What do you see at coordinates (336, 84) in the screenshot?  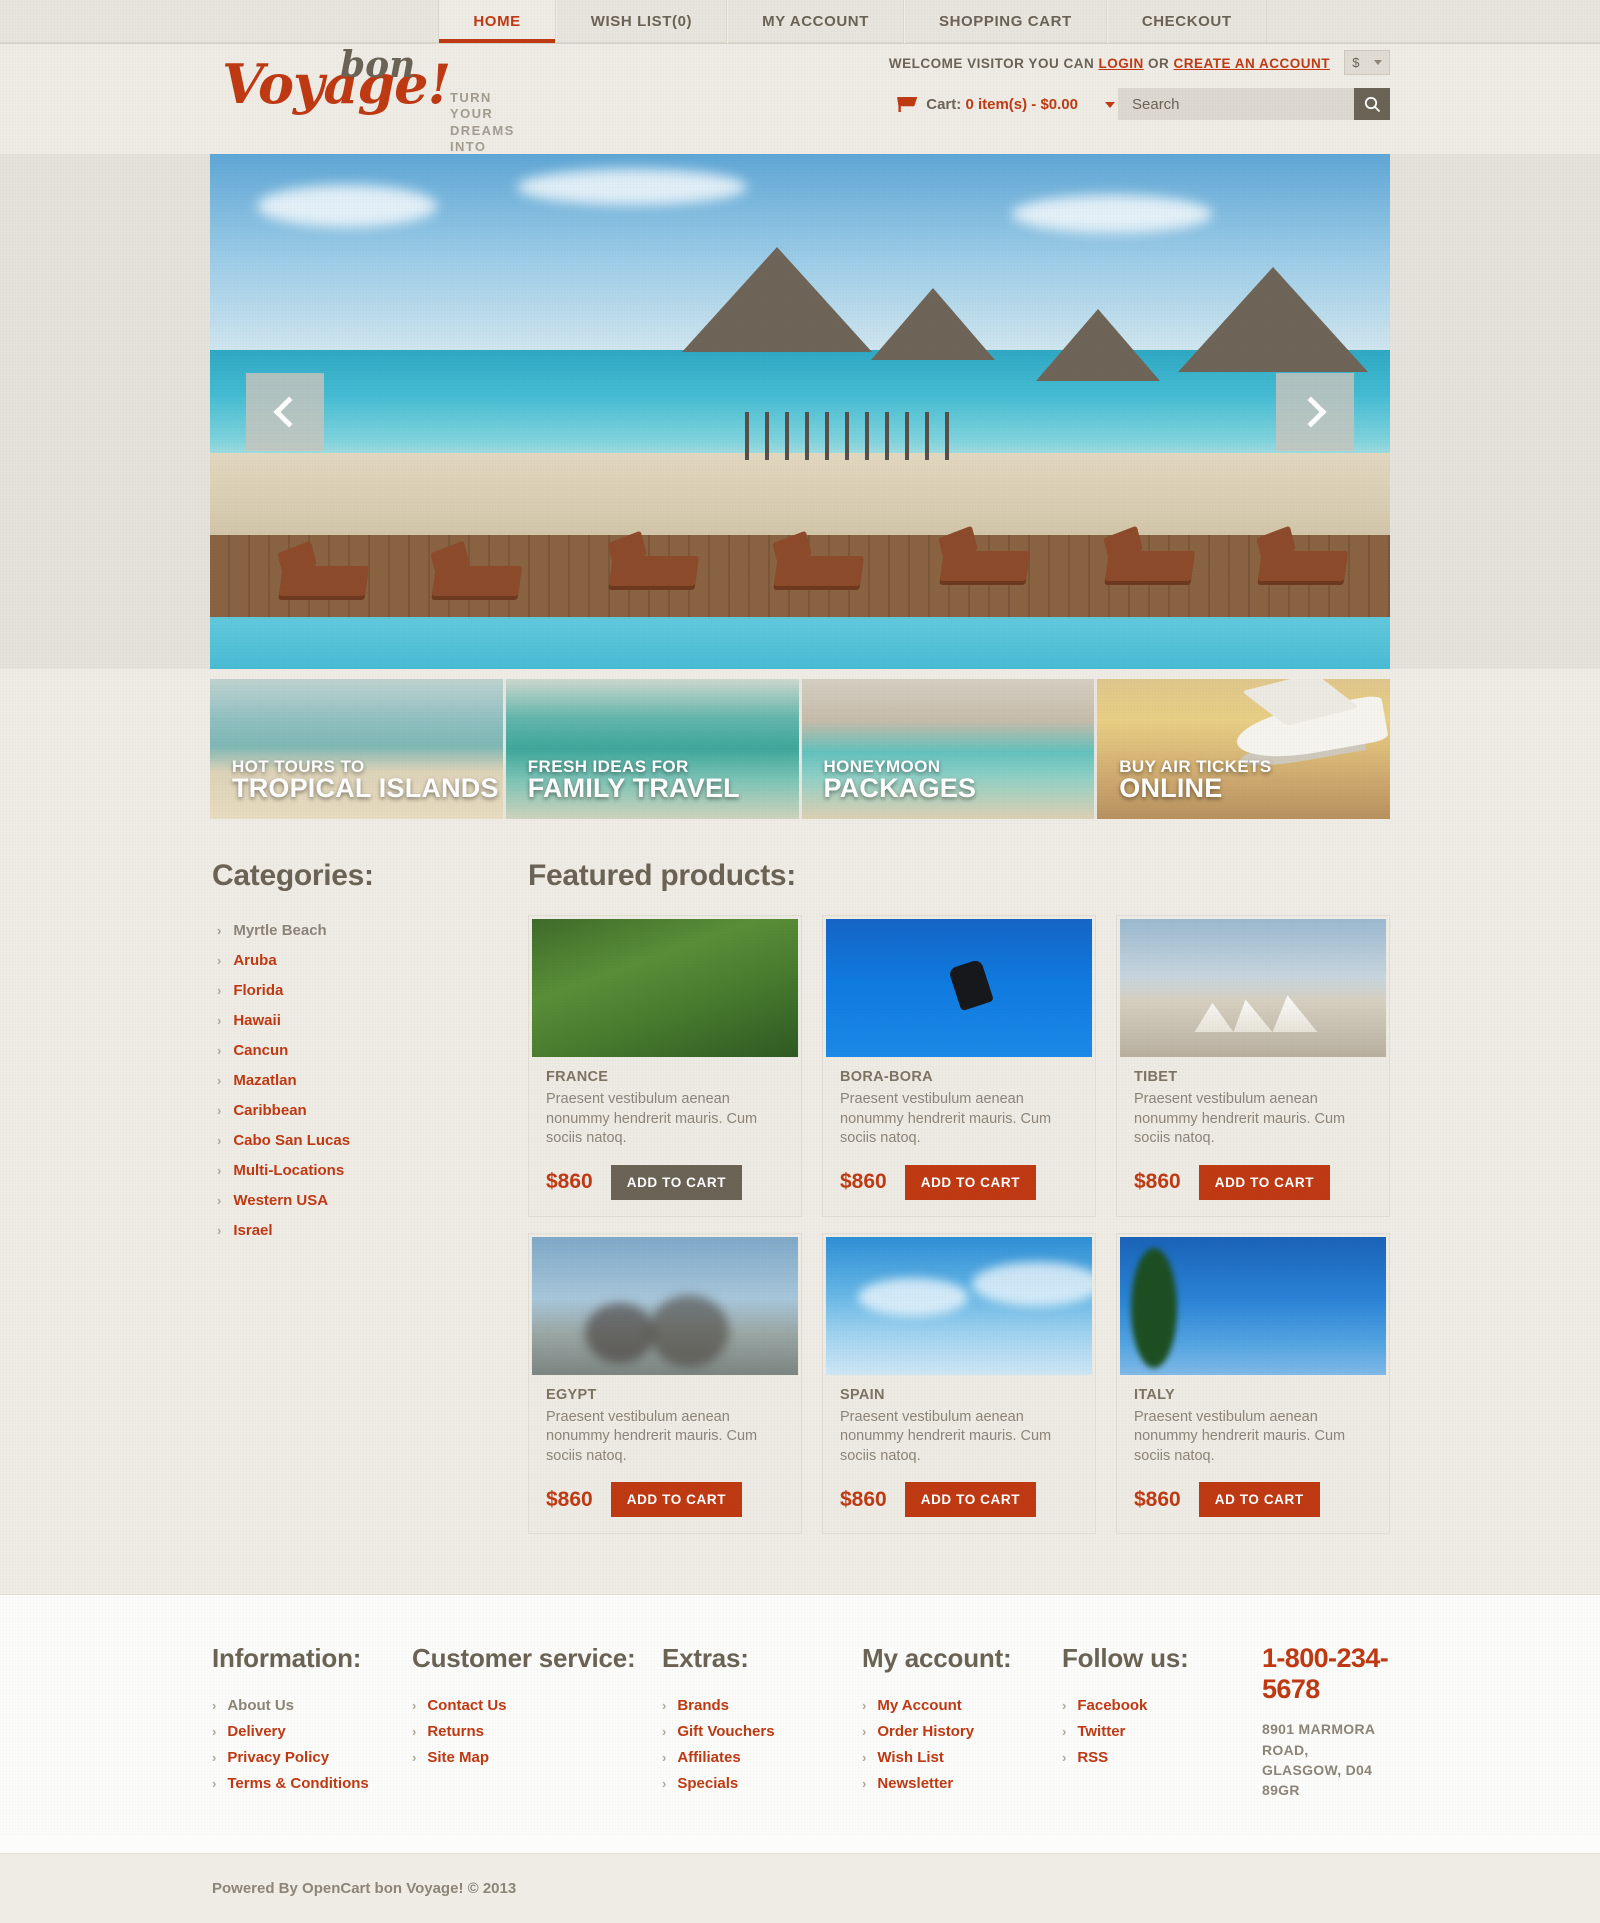 I see `logo-wordmark: Voyage!` at bounding box center [336, 84].